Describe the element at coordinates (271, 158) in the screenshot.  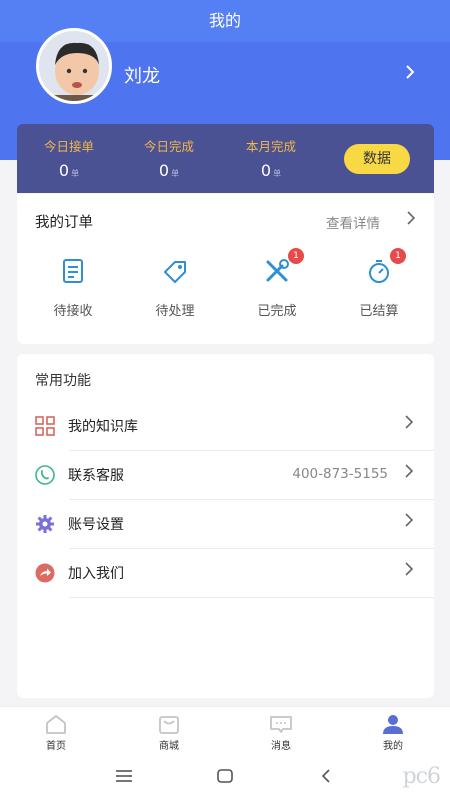
I see `stat-month-completed: 本月完成 0单` at that location.